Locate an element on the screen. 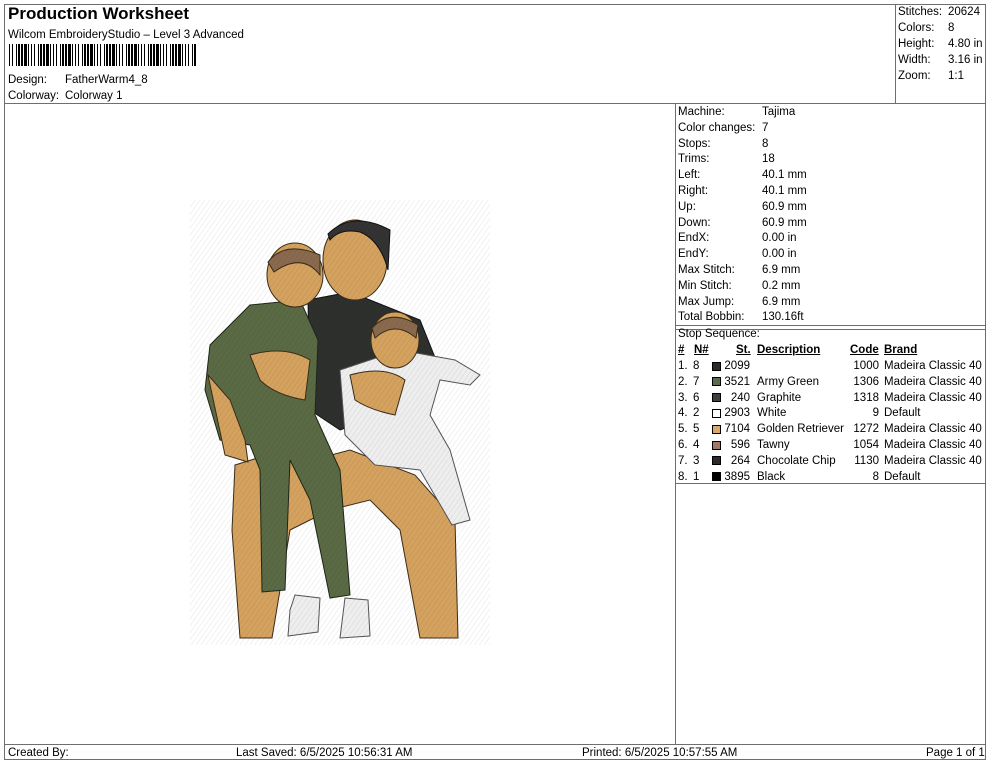  column-header-n: N# is located at coordinates (701, 350).